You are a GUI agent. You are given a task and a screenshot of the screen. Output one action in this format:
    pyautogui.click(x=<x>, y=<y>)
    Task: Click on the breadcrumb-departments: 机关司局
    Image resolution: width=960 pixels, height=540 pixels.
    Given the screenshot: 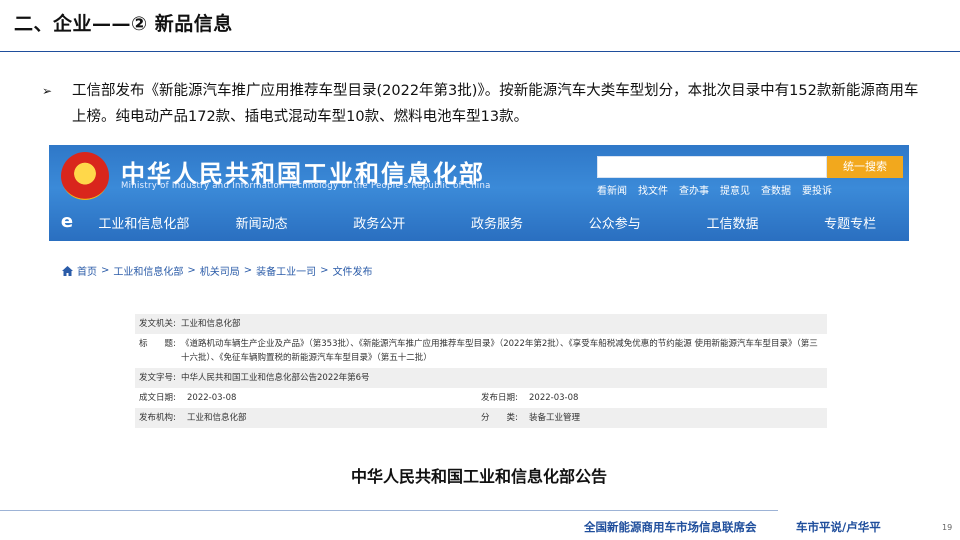 What is the action you would take?
    pyautogui.click(x=220, y=270)
    